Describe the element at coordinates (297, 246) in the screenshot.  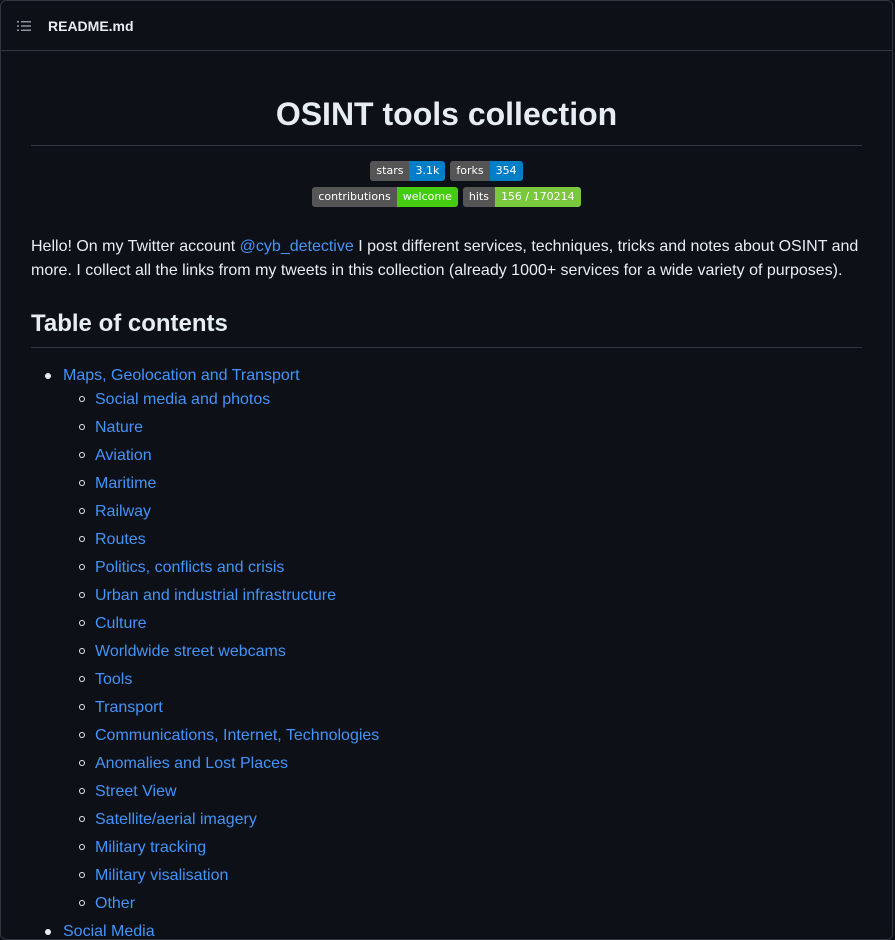
I see `twitter-link: @cyb_detective` at that location.